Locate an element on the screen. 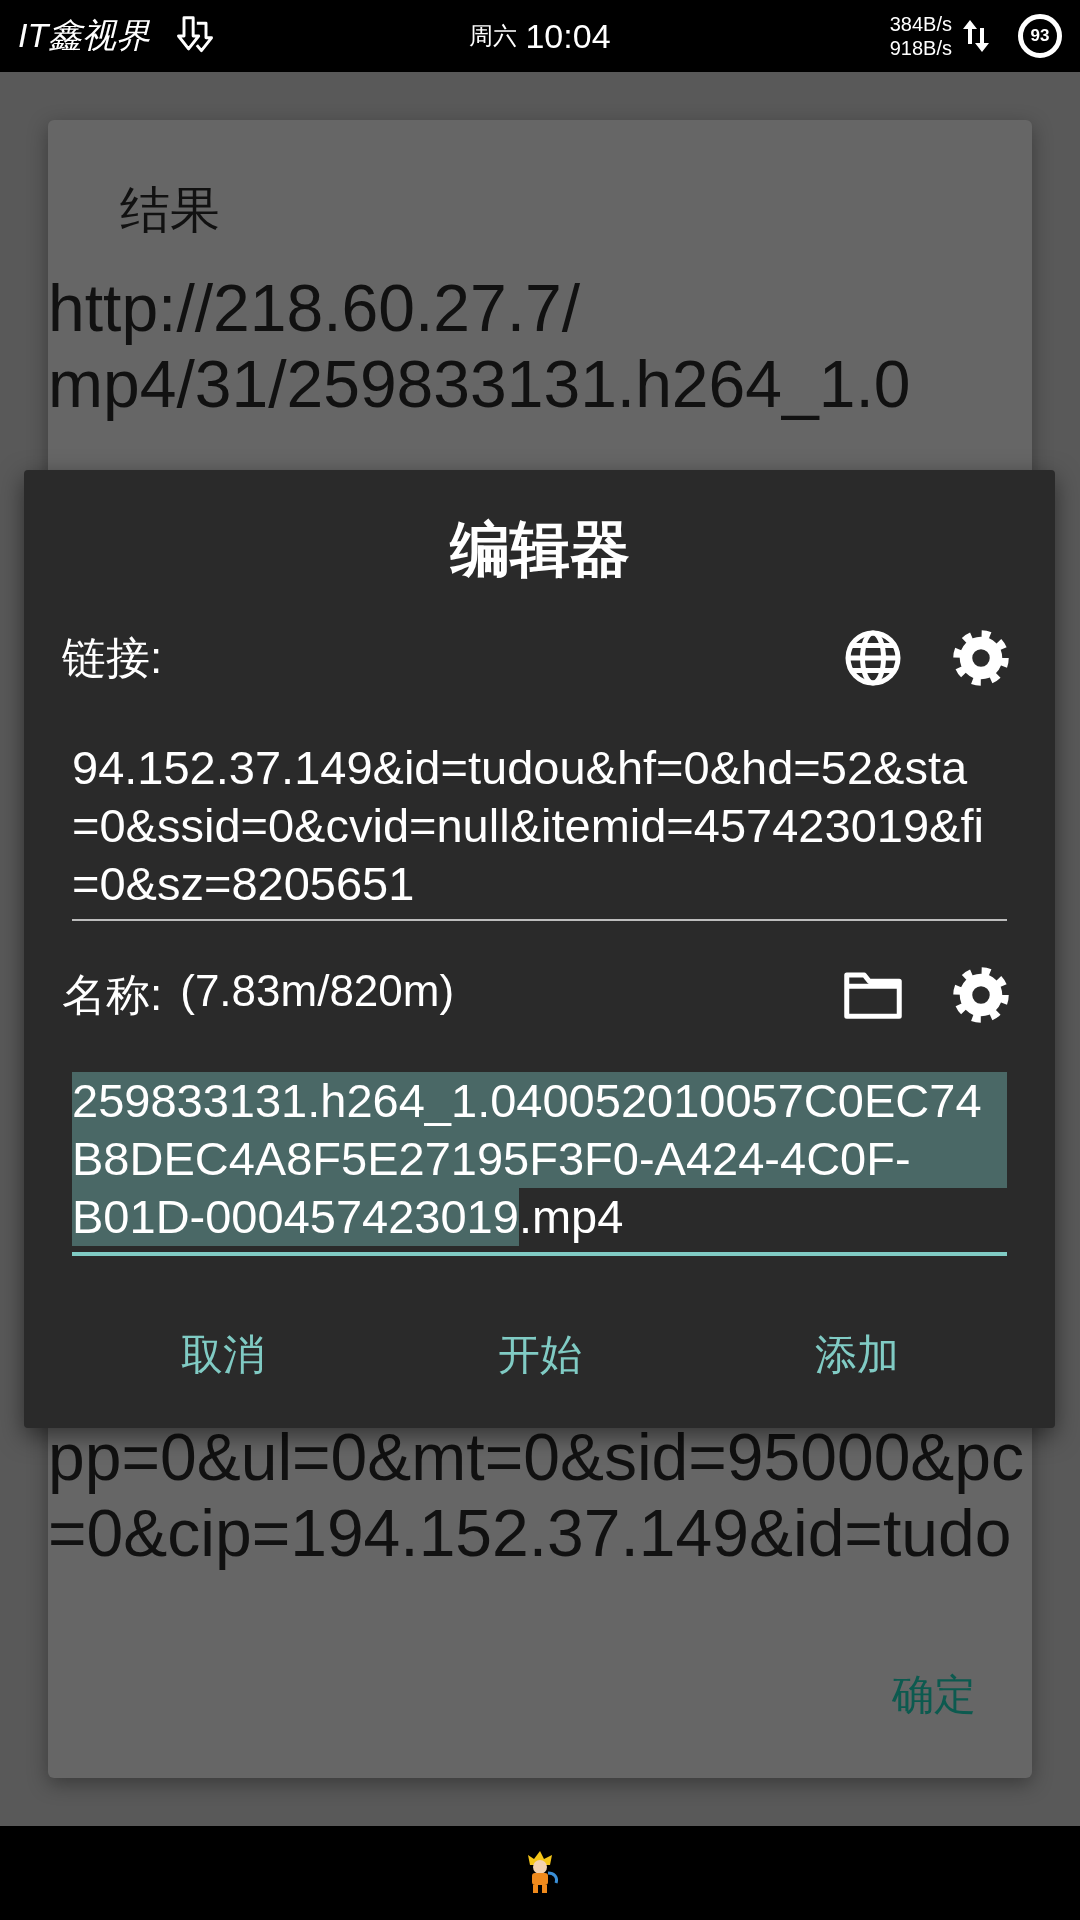 The width and height of the screenshot is (1080, 1920). selected-text: 259833131.h264_1.040052010057C0EC74 is located at coordinates (539, 1101).